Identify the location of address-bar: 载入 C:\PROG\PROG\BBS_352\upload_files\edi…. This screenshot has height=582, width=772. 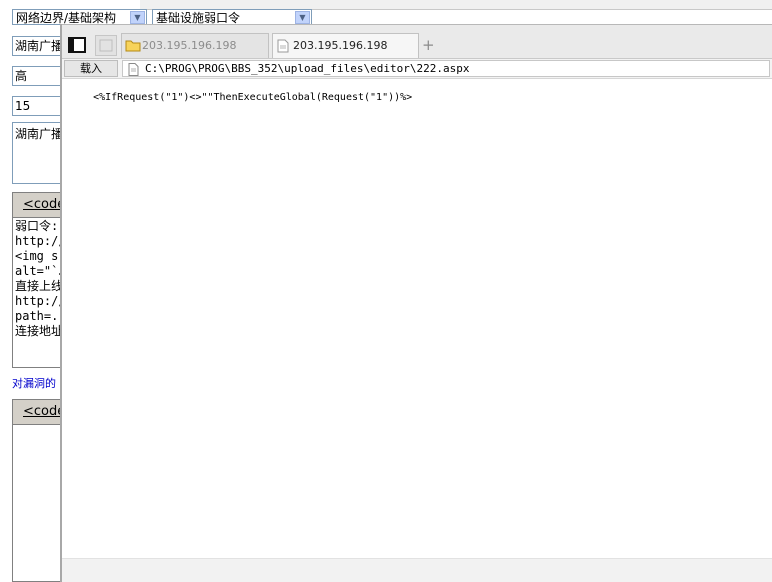
(417, 69).